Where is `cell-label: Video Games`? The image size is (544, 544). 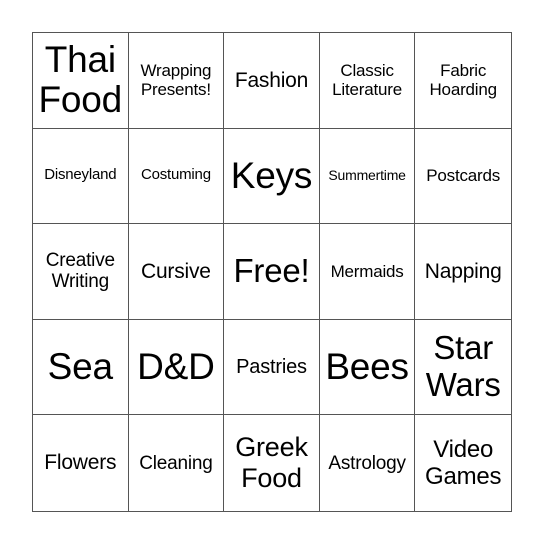
cell-label: Video Games is located at coordinates (463, 463).